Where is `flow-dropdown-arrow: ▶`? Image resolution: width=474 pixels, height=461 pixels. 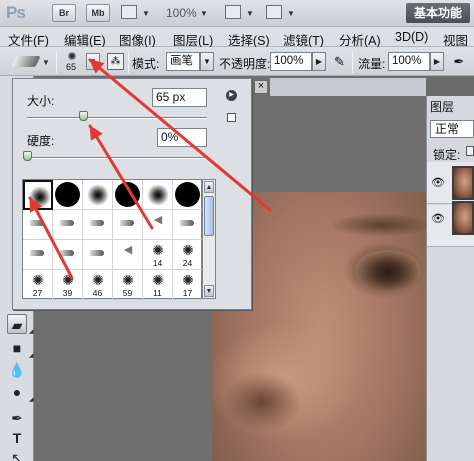 flow-dropdown-arrow: ▶ is located at coordinates (437, 61).